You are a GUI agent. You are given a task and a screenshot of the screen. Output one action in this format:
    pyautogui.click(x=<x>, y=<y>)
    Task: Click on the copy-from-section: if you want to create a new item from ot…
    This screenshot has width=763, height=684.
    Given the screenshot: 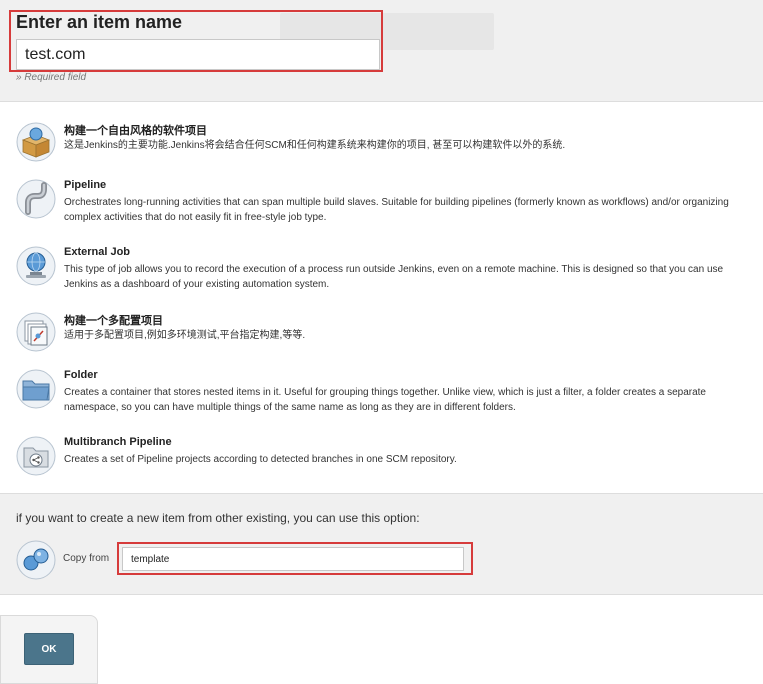 What is the action you would take?
    pyautogui.click(x=381, y=544)
    